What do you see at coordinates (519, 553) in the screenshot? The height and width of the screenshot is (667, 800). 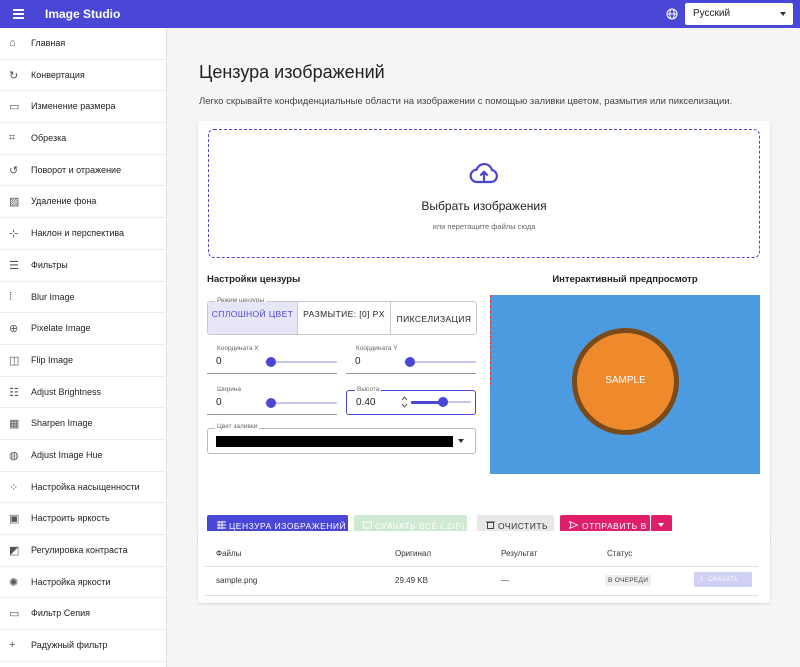 I see `header-result: Результат` at bounding box center [519, 553].